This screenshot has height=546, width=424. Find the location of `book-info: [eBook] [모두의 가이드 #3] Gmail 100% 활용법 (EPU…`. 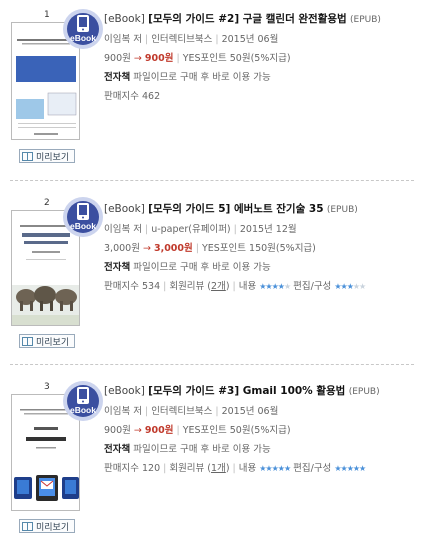

book-info: [eBook] [모두의 가이드 #3] Gmail 100% 활용법 (EPU… is located at coordinates (263, 430).